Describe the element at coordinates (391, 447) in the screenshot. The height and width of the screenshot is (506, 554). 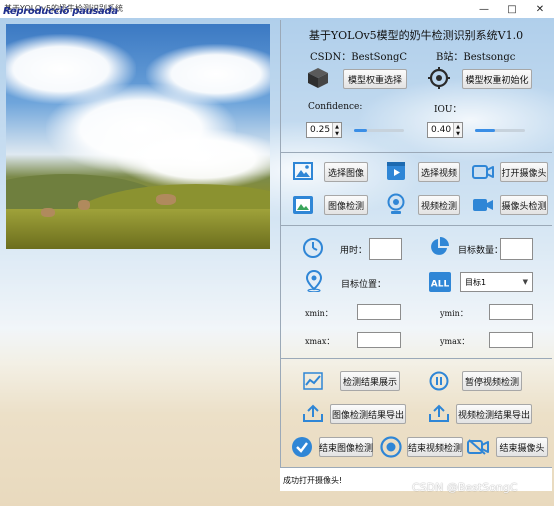
I see `stop-icon` at that location.